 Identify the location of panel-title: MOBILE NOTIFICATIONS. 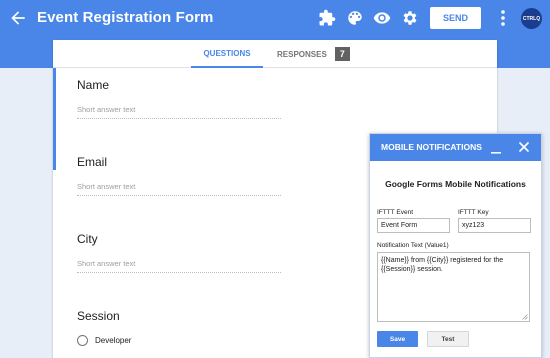
(431, 147).